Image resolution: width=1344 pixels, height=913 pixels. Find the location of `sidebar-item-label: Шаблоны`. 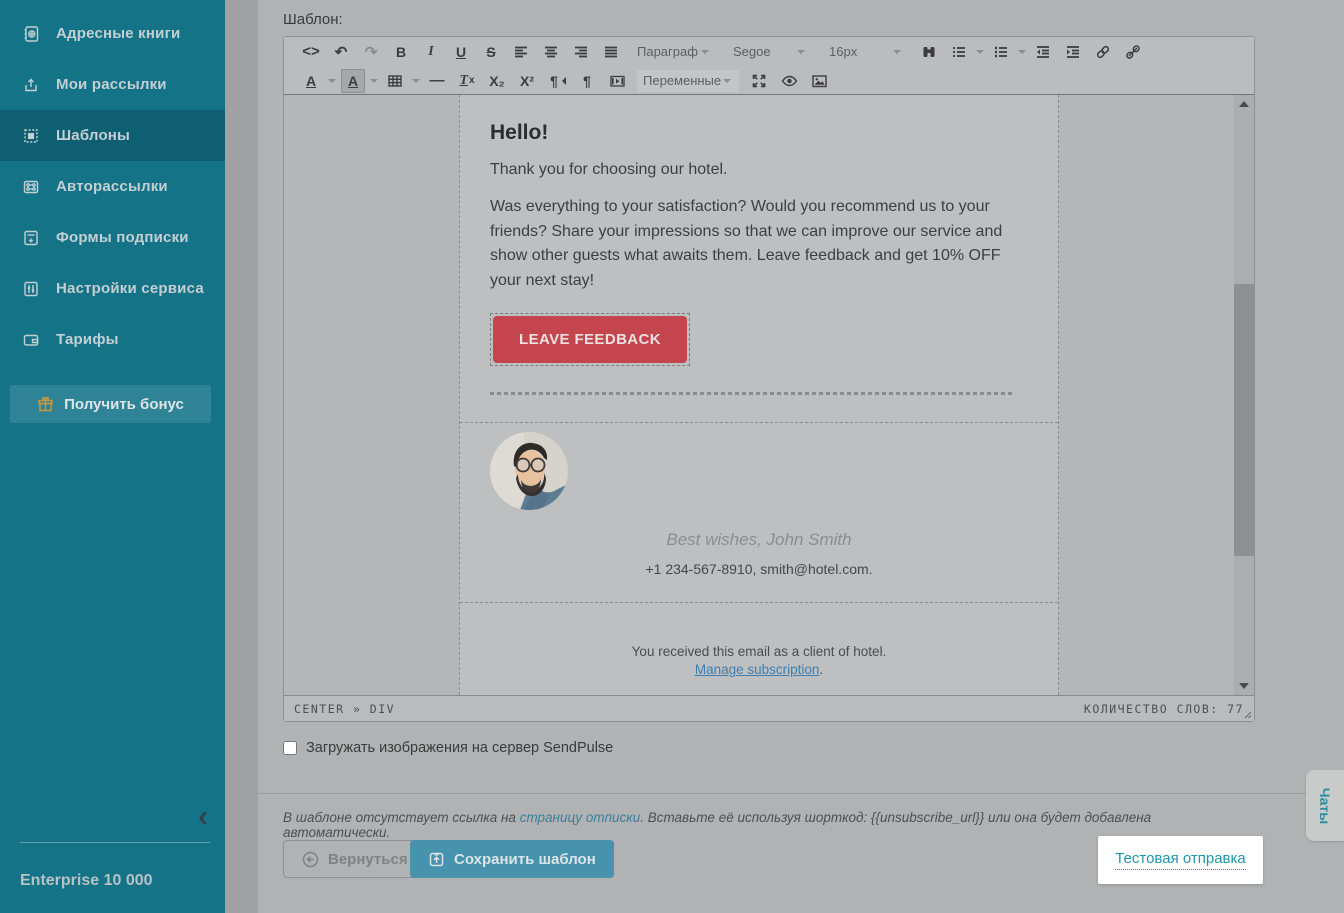

sidebar-item-label: Шаблоны is located at coordinates (93, 135).